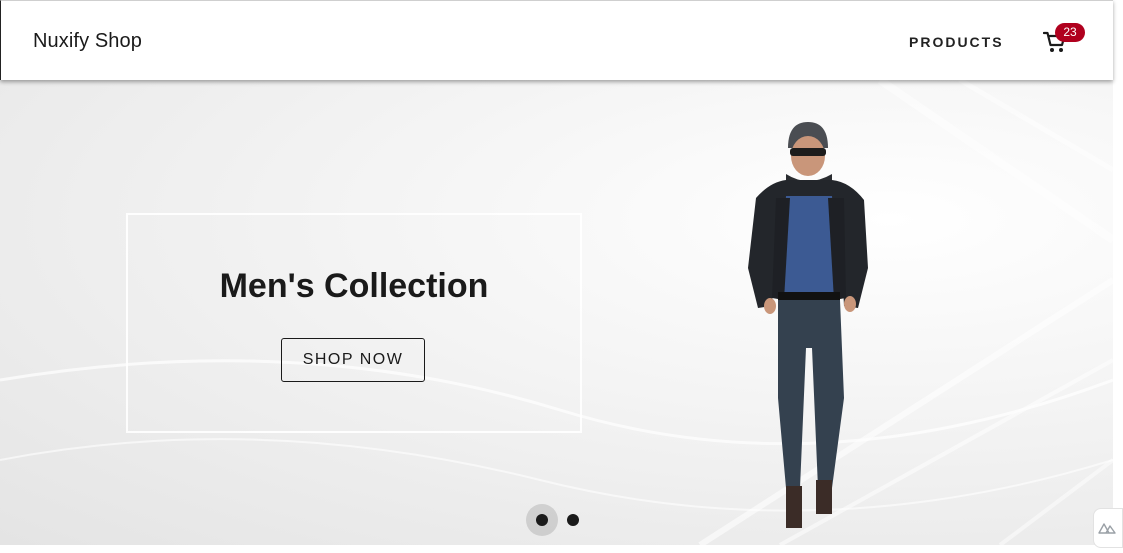 Image resolution: width=1123 pixels, height=553 pixels. Describe the element at coordinates (556, 520) in the screenshot. I see `carousel-pagination` at that location.